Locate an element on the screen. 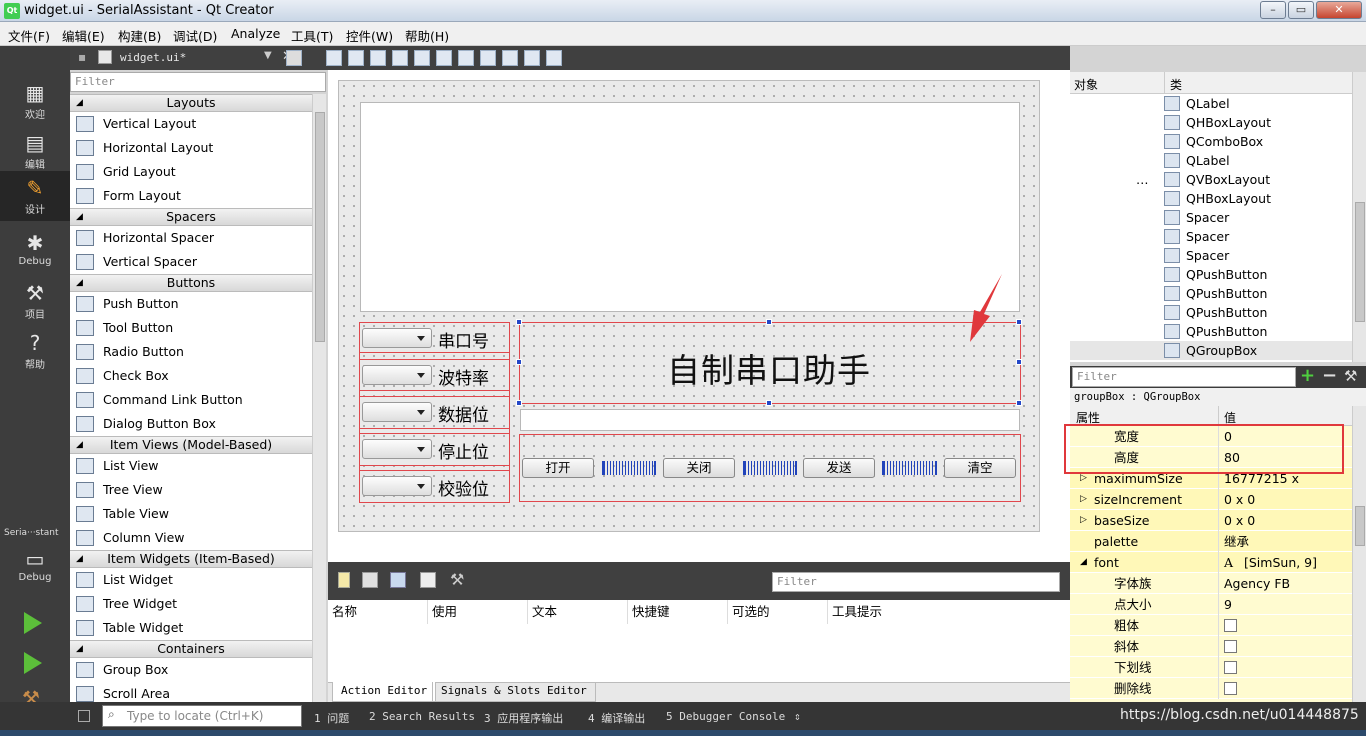  widget-item: Tree Widget is located at coordinates (191, 604).